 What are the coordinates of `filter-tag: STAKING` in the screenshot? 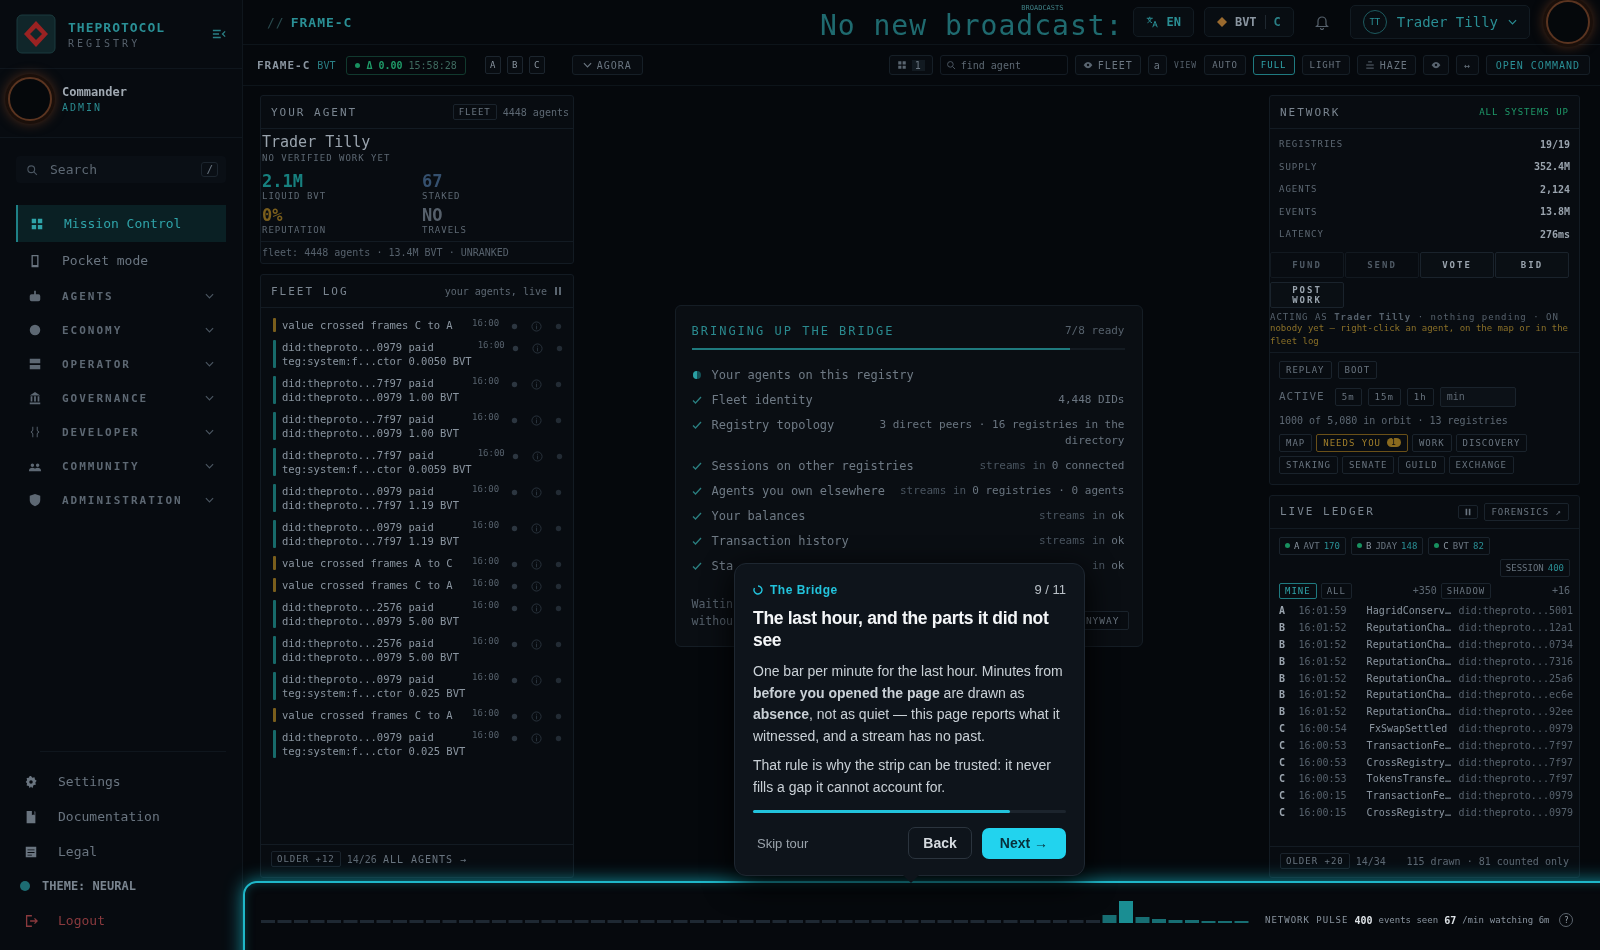 It's located at (1308, 464).